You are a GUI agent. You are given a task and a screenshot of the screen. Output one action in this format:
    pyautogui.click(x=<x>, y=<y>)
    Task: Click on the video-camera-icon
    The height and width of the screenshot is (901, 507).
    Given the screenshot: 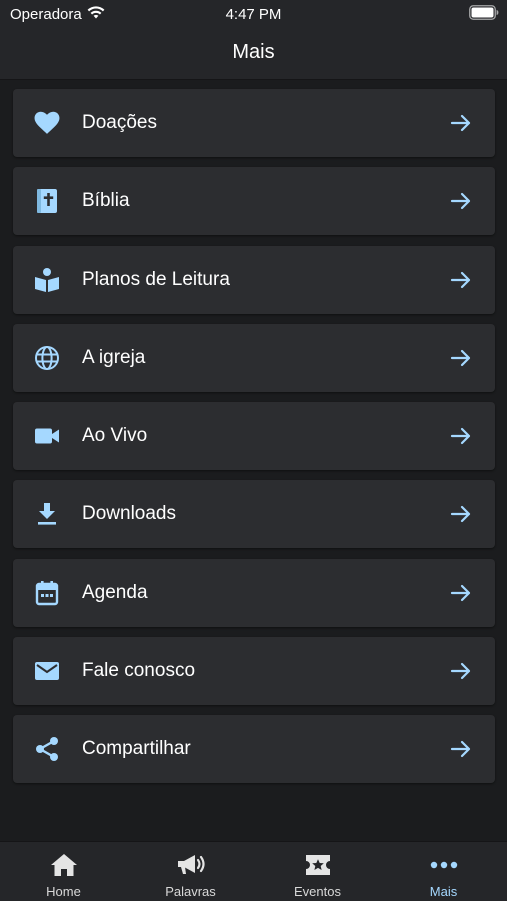 What is the action you would take?
    pyautogui.click(x=47, y=436)
    